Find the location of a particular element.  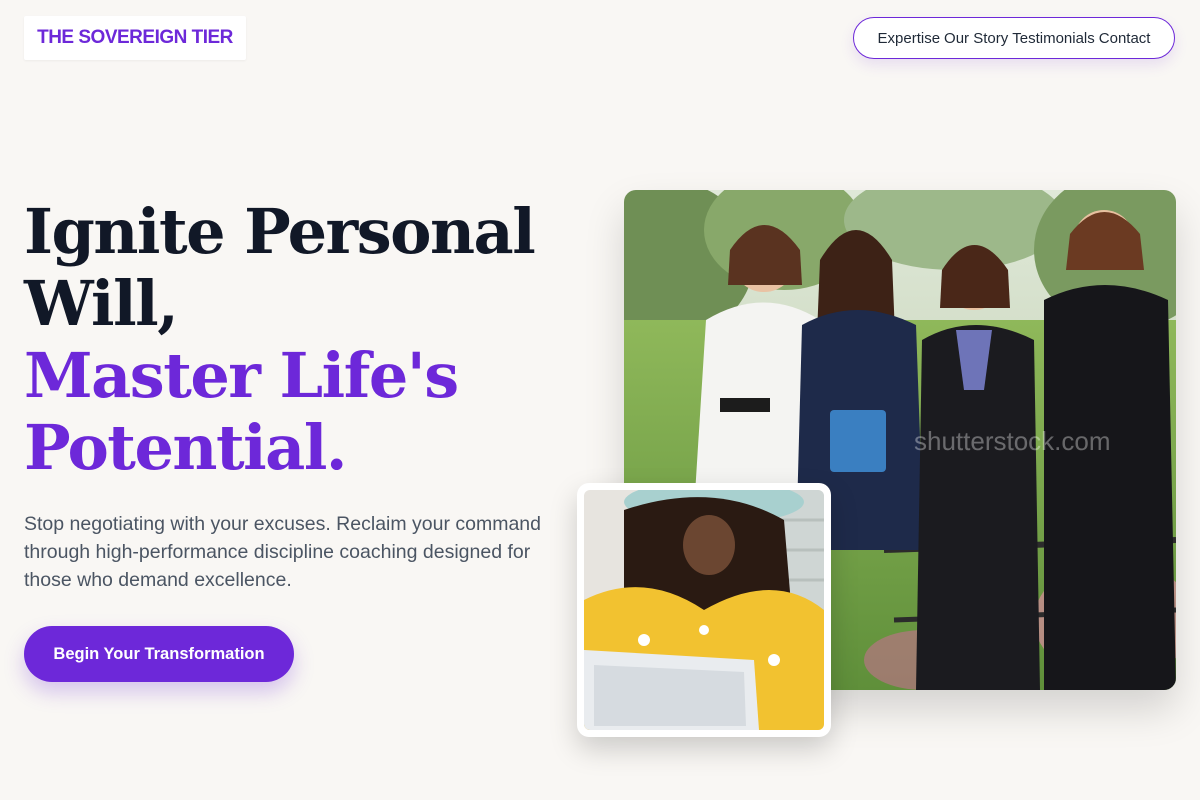

headline-line-3: Master Life's is located at coordinates (241, 375).